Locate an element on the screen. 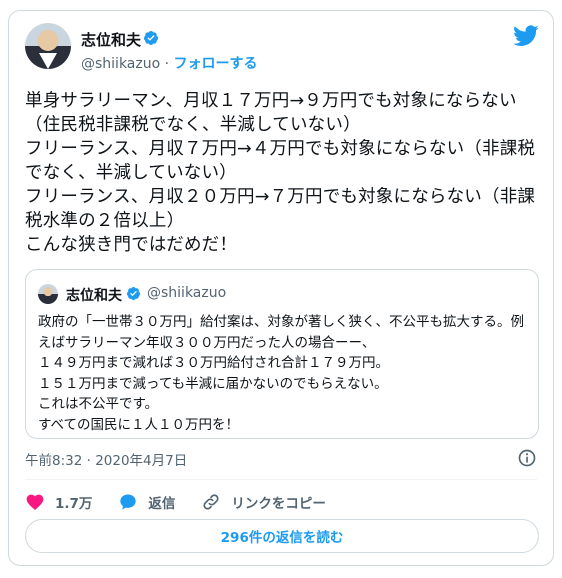  quoted-author-name: 志位和夫 is located at coordinates (94, 296).